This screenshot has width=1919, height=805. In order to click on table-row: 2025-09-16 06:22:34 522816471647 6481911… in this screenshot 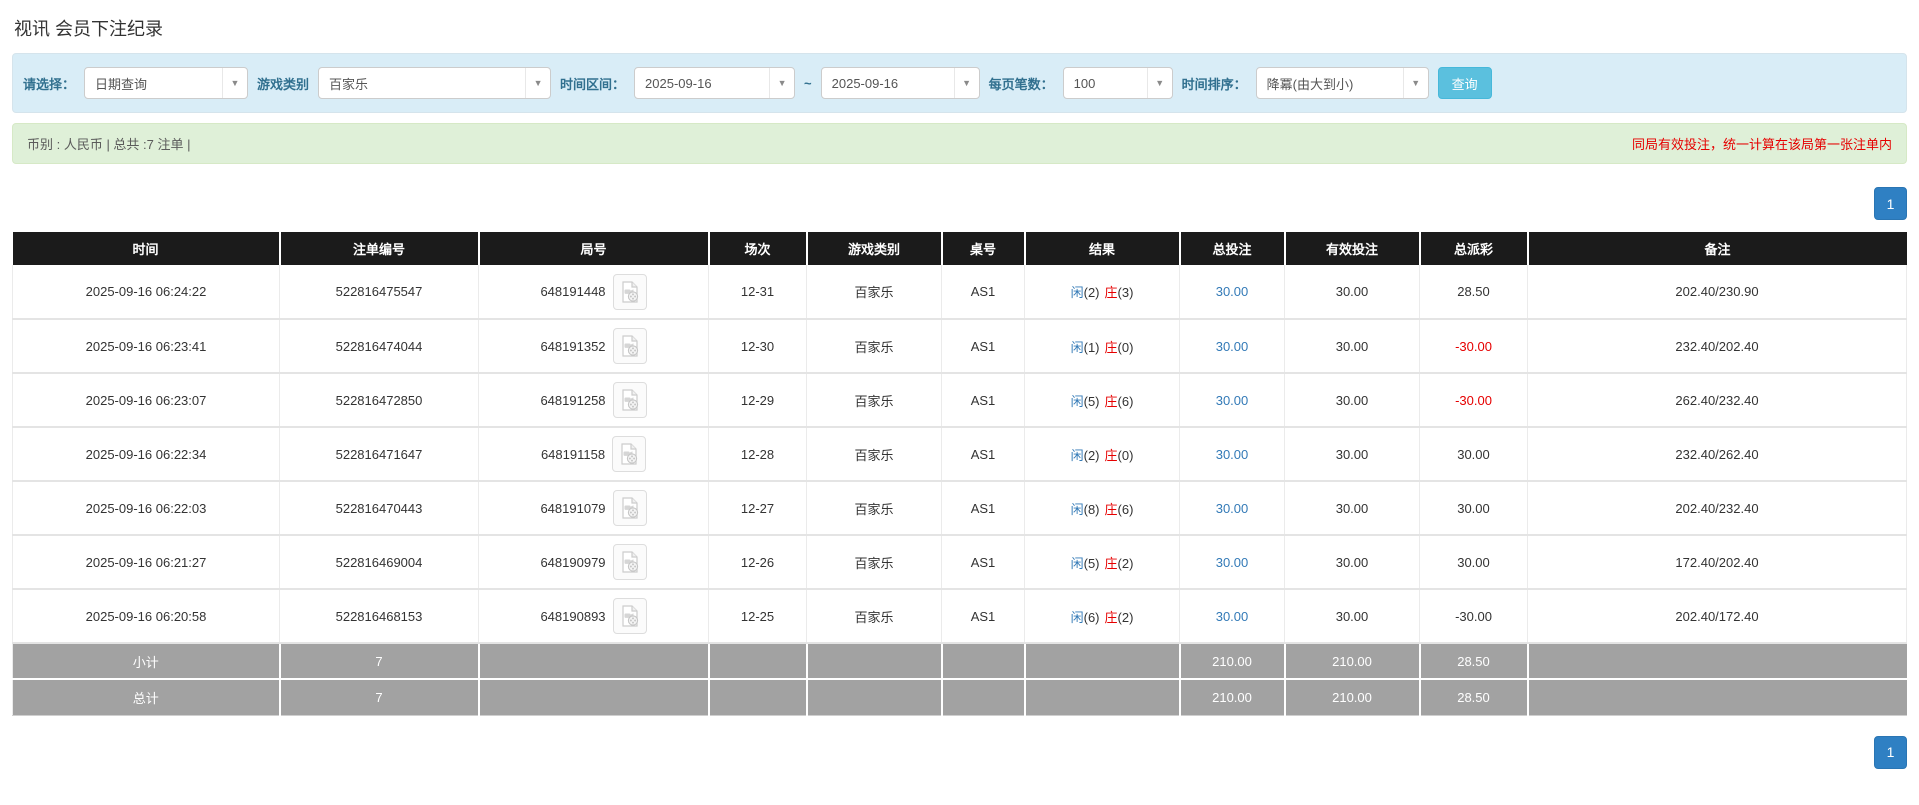, I will do `click(959, 454)`.